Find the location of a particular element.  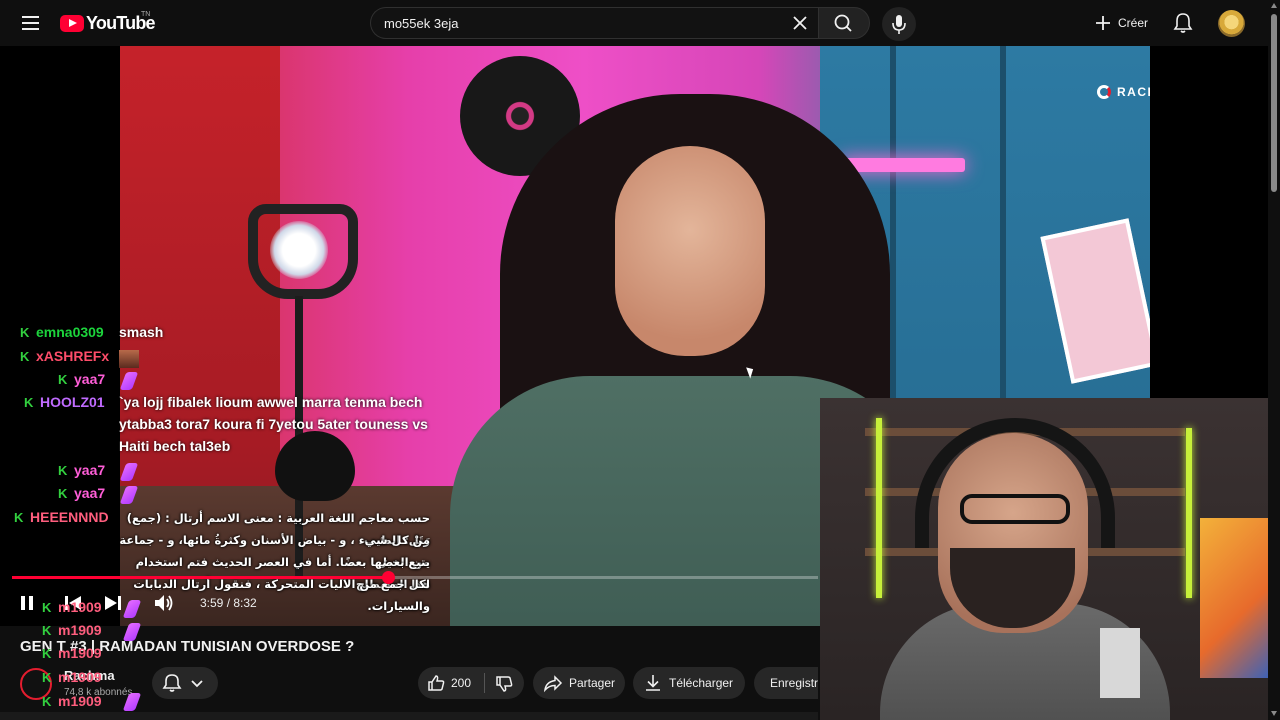

create-label: Créer is located at coordinates (1133, 23).